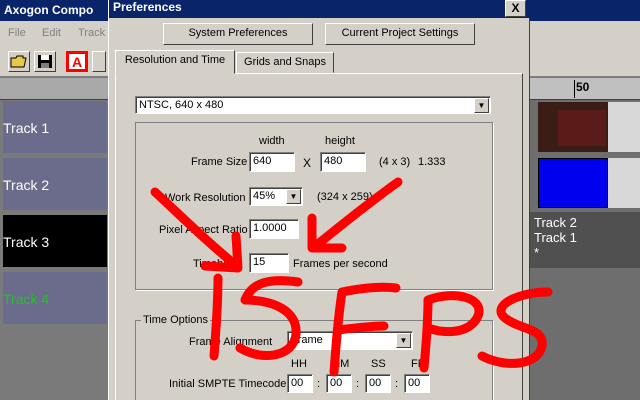 Image resolution: width=640 pixels, height=400 pixels. I want to click on close-button: X, so click(515, 8).